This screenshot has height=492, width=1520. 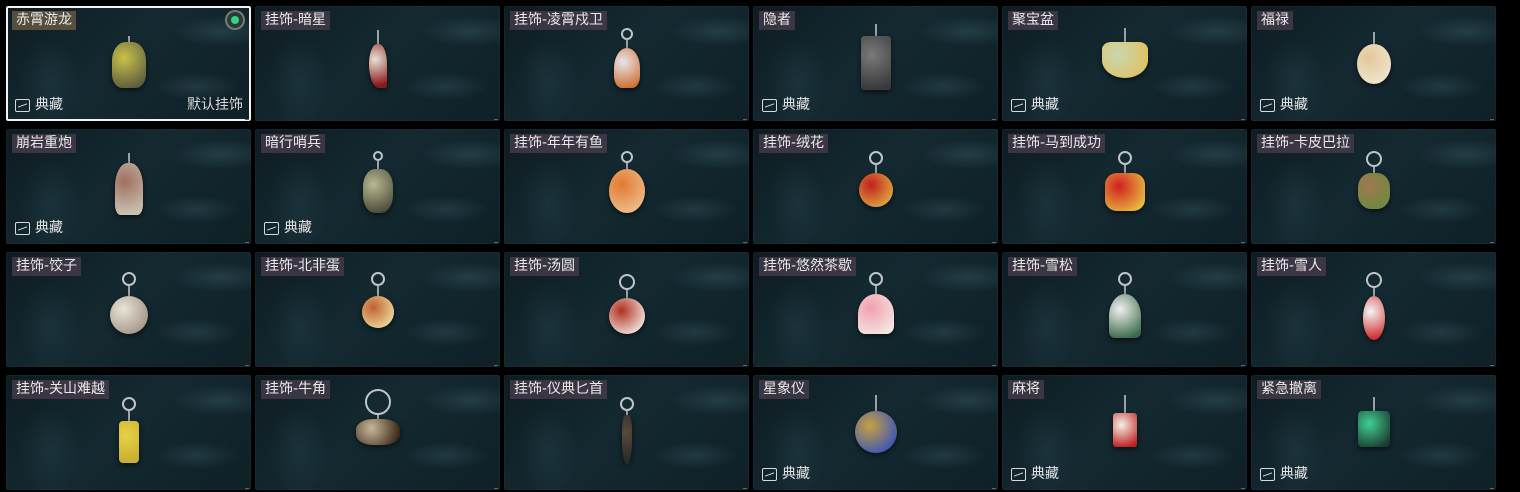 What do you see at coordinates (128, 63) in the screenshot?
I see `charm-card: 赤霄游龙典藏 默认挂饰` at bounding box center [128, 63].